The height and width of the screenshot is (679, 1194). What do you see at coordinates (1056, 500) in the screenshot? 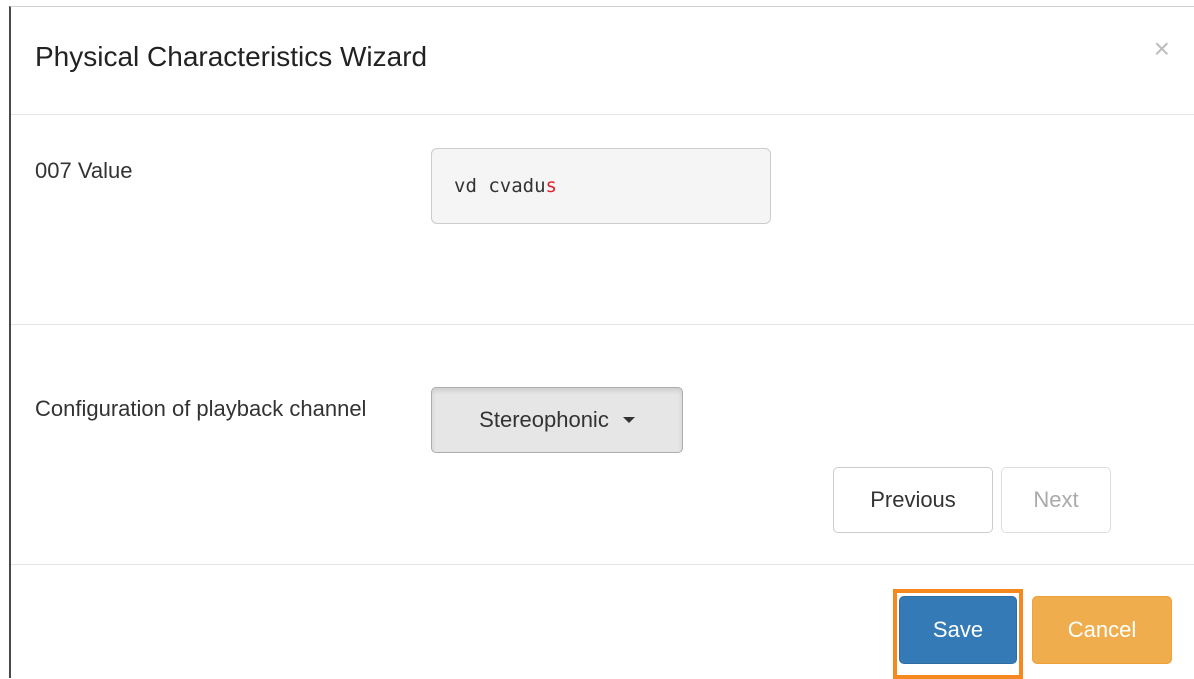
I see `next-button: Next` at bounding box center [1056, 500].